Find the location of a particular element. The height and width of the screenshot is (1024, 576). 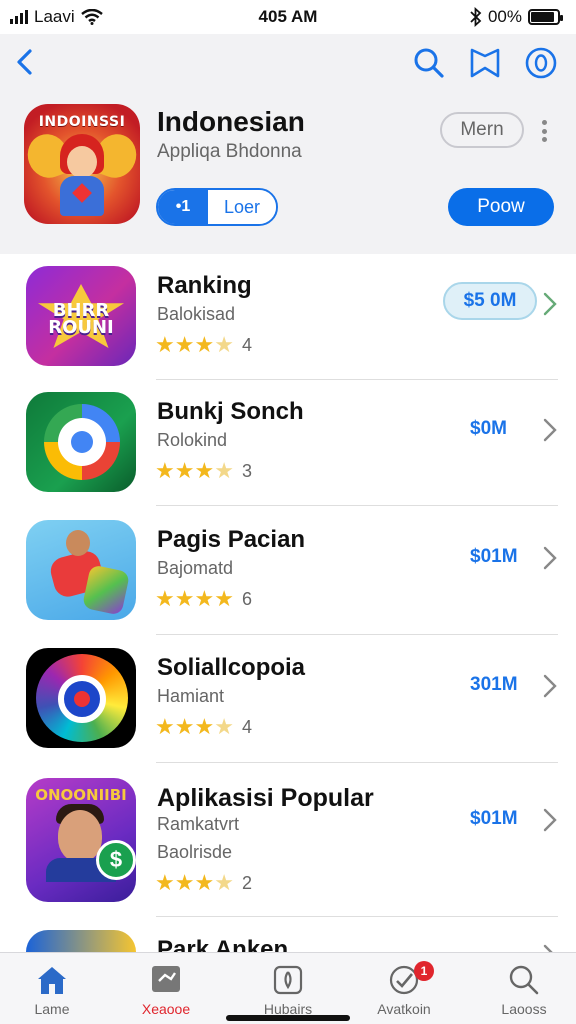

tab-updates: 1 Avatkoin is located at coordinates (404, 988).